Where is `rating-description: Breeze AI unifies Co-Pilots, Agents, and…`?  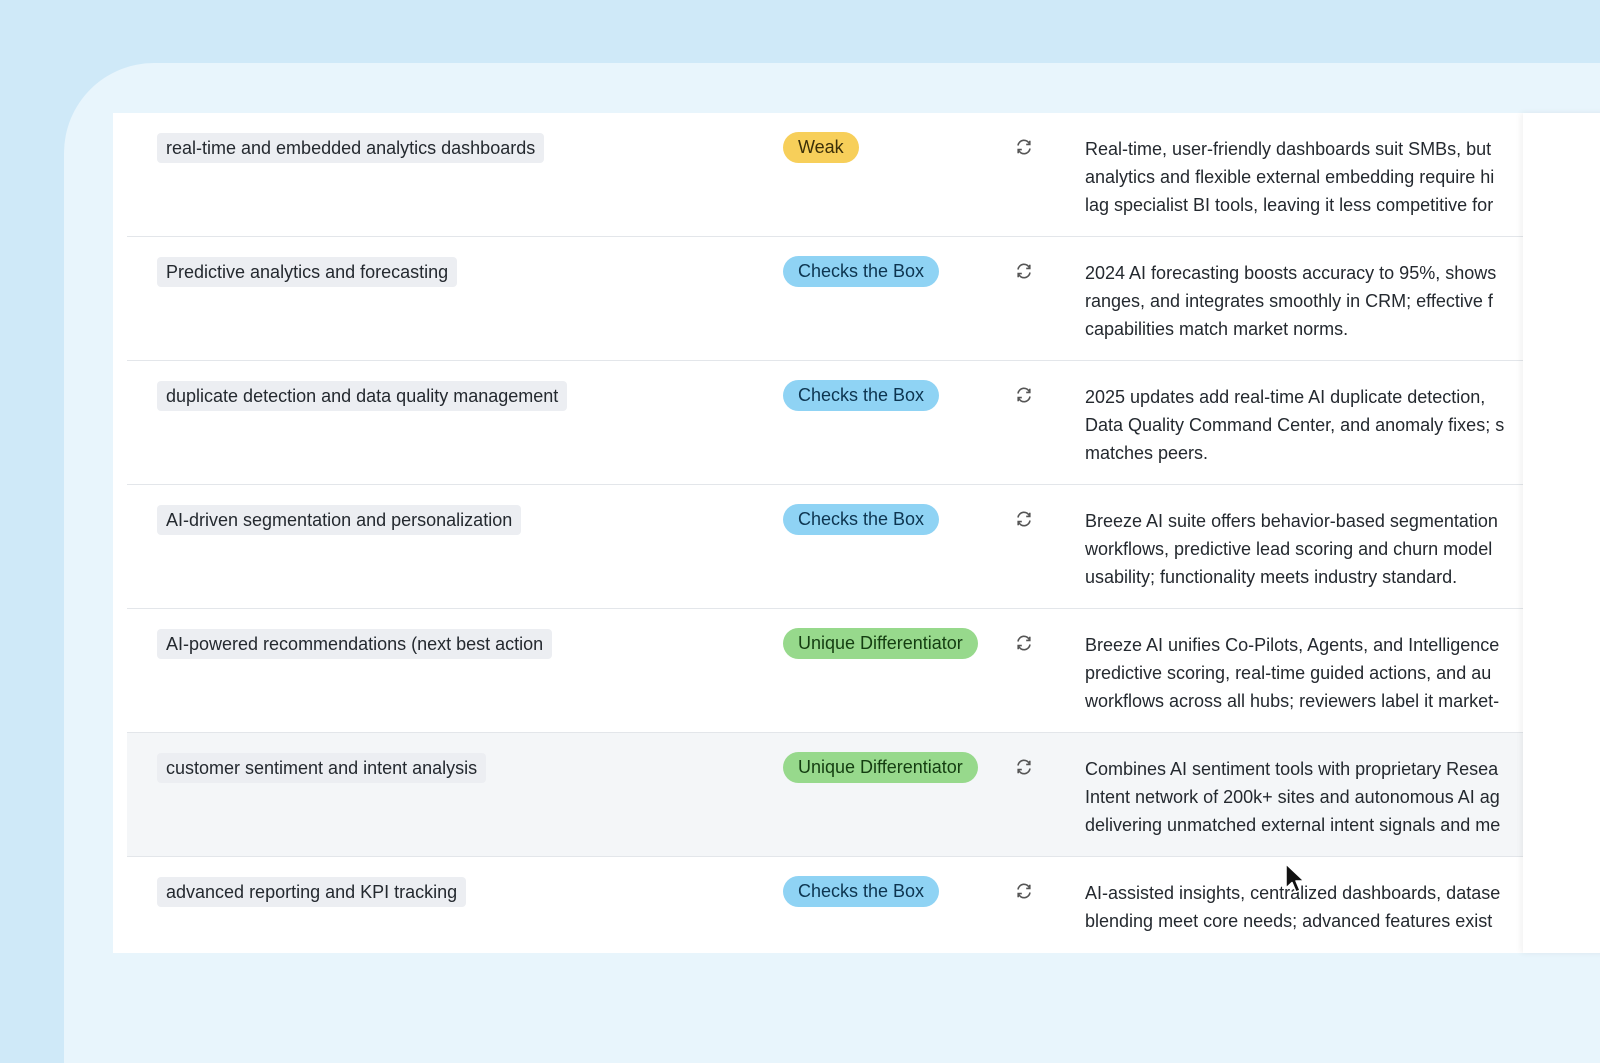
rating-description: Breeze AI unifies Co-Pilots, Agents, and… is located at coordinates (1292, 673).